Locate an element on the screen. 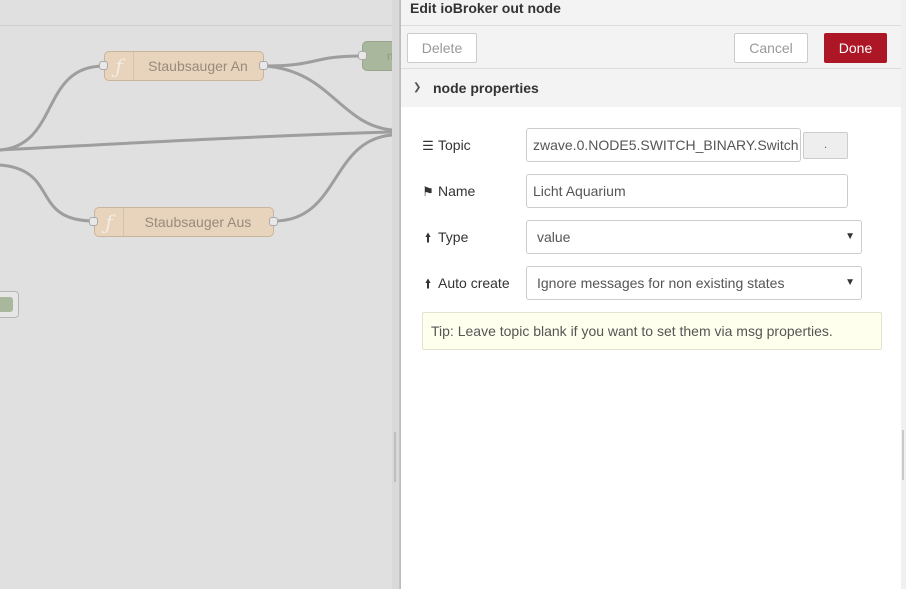  function-node-staubsauger-aus: ƒ Staubsauger Aus is located at coordinates (184, 222).